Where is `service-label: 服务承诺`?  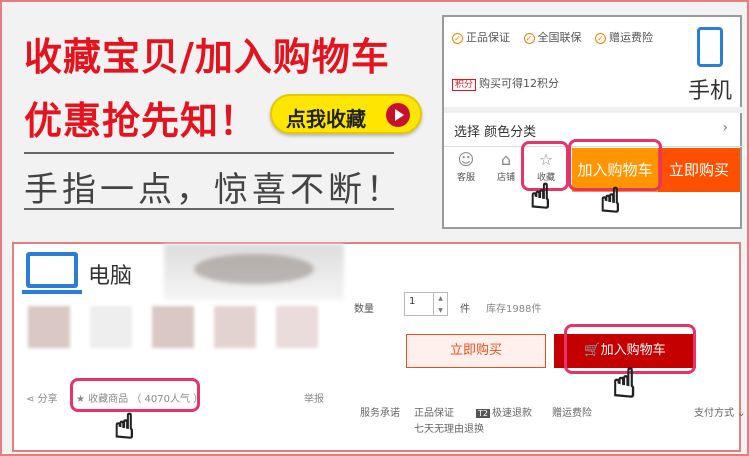
service-label: 服务承诺 is located at coordinates (380, 413).